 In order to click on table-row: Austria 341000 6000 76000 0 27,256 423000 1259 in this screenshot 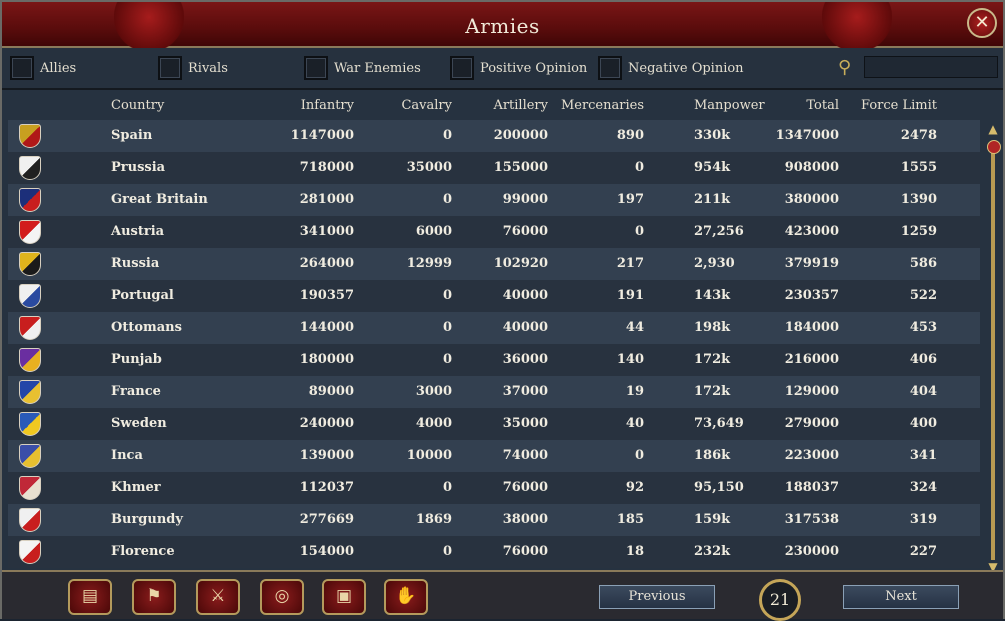, I will do `click(494, 232)`.